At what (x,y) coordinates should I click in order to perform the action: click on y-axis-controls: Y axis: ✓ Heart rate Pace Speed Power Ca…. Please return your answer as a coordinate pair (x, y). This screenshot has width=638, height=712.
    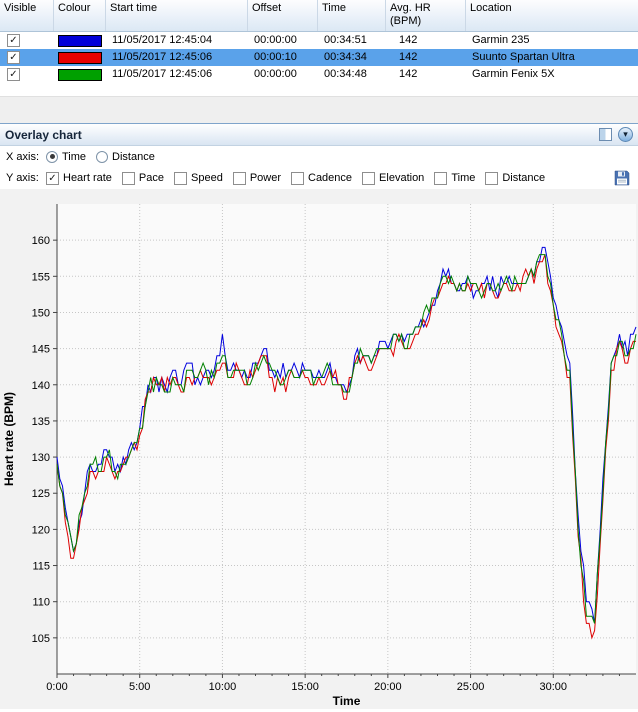
    Looking at the image, I should click on (319, 178).